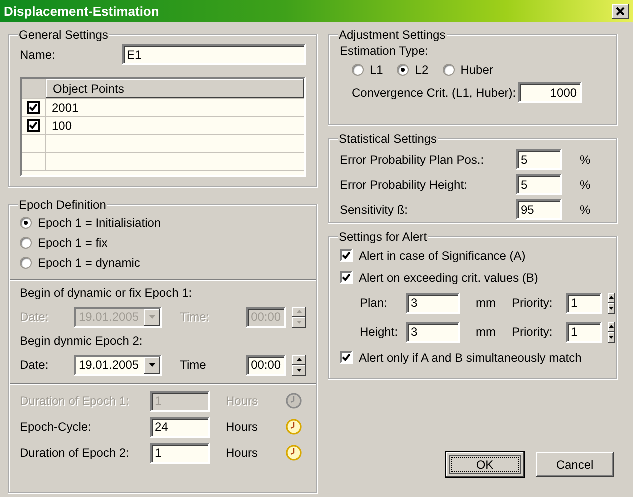 The image size is (633, 497). What do you see at coordinates (163, 263) in the screenshot?
I see `radio-option: Epoch 1 = dynamic` at bounding box center [163, 263].